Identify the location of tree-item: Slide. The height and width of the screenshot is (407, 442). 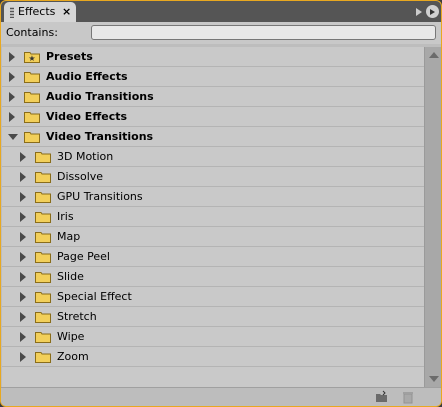
(213, 277).